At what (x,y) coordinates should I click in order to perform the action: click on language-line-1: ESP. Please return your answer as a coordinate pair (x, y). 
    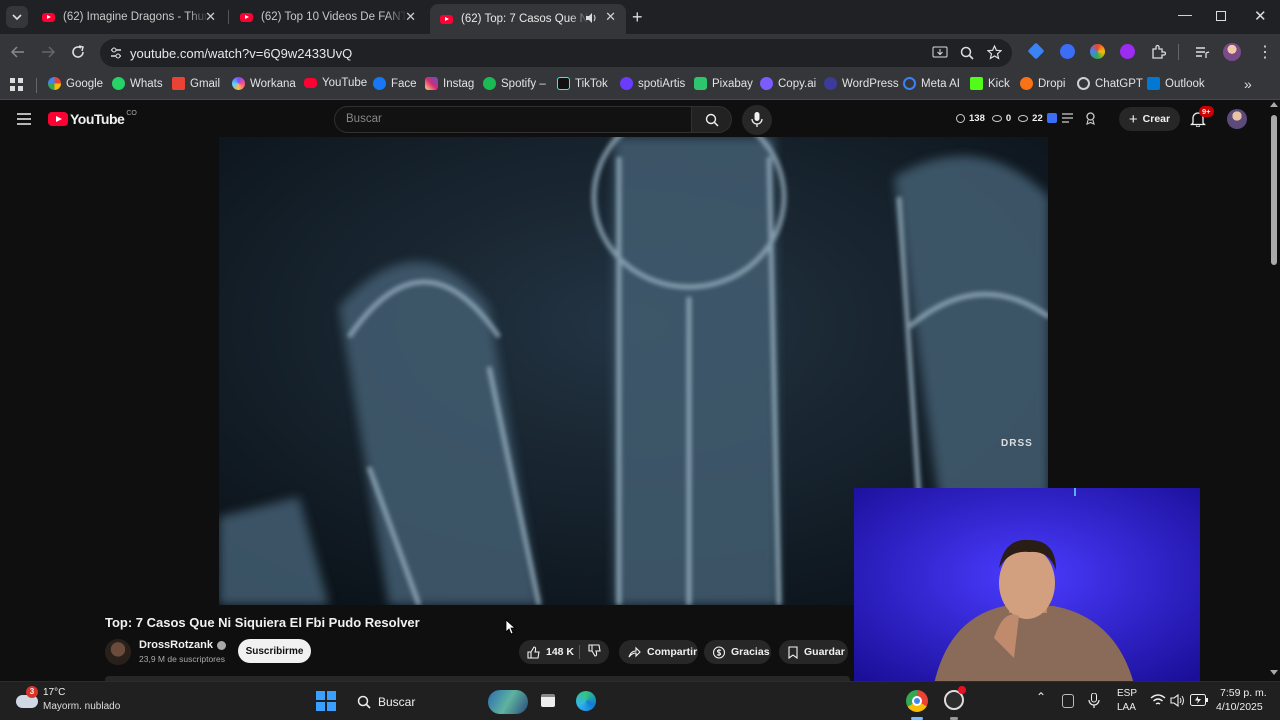
    Looking at the image, I should click on (1127, 693).